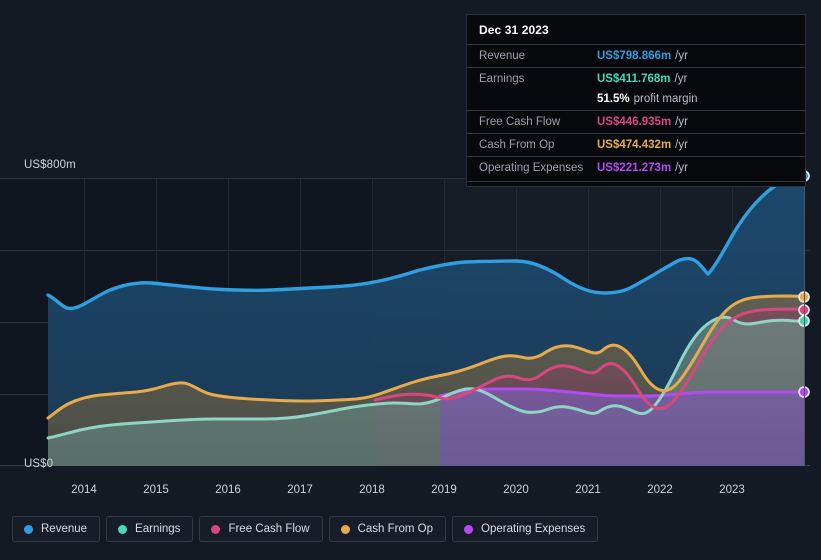 This screenshot has height=560, width=821. What do you see at coordinates (444, 490) in the screenshot?
I see `x-axis-label-2019: 2019` at bounding box center [444, 490].